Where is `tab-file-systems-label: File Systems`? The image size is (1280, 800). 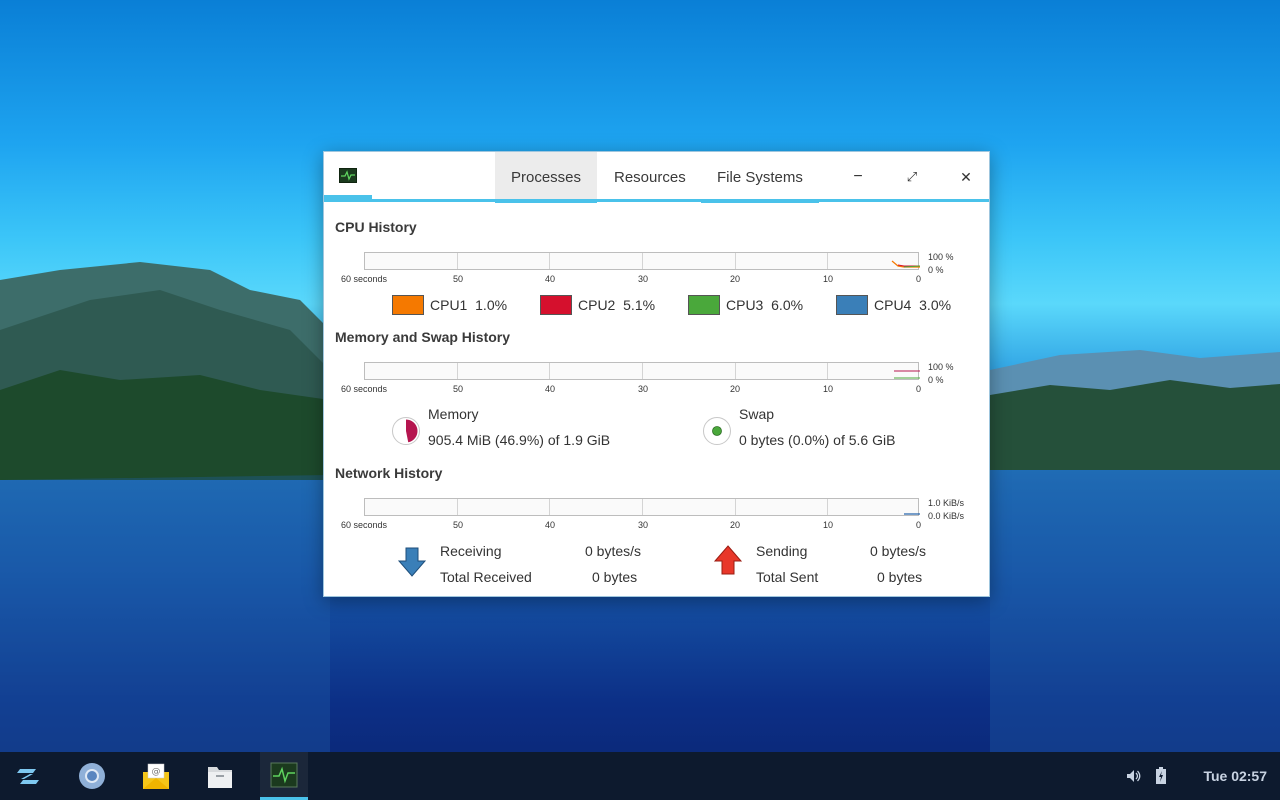 tab-file-systems-label: File Systems is located at coordinates (760, 177).